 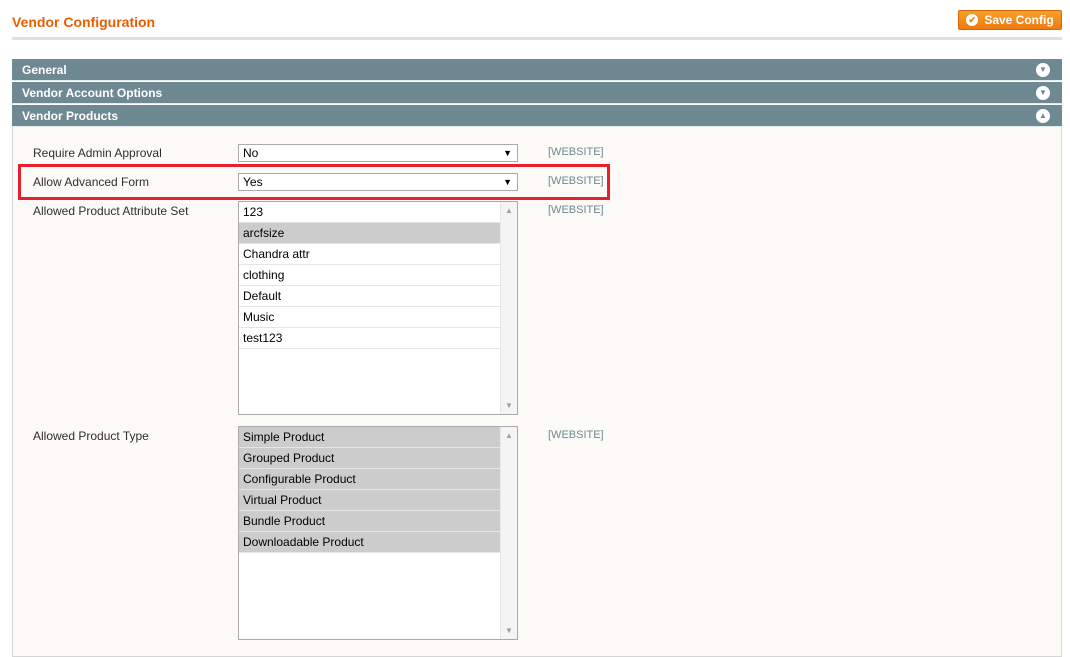 I want to click on multiselect-option: Default, so click(x=370, y=296).